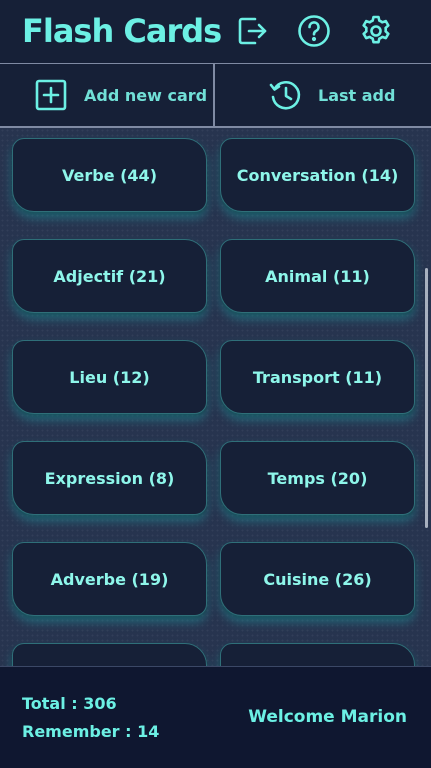 This screenshot has height=768, width=431. Describe the element at coordinates (109, 377) in the screenshot. I see `category-card: Lieu (12)` at that location.